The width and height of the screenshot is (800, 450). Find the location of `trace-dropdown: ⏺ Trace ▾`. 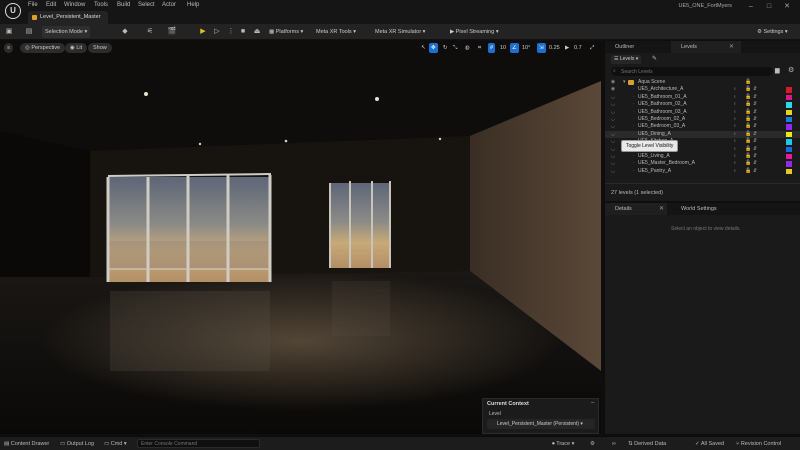

trace-dropdown: ⏺ Trace ▾ is located at coordinates (563, 444).